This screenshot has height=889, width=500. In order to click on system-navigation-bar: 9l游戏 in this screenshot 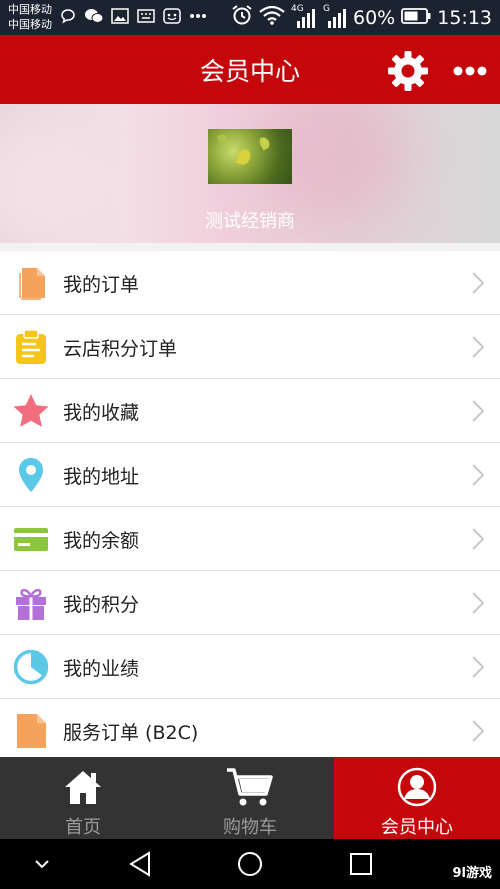, I will do `click(250, 864)`.